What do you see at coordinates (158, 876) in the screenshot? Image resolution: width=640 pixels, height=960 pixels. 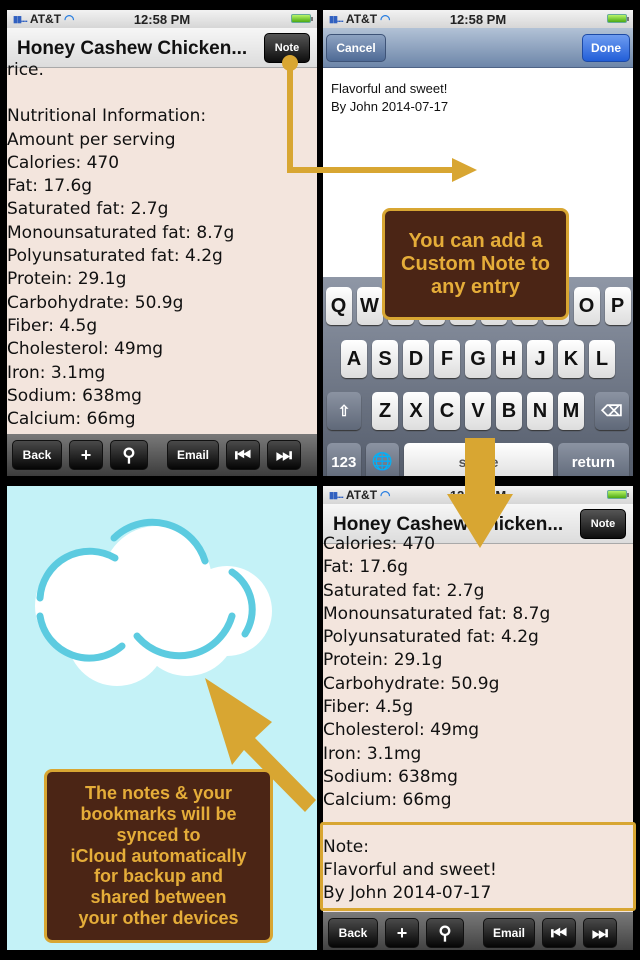 I see `callout-line: for backup and` at bounding box center [158, 876].